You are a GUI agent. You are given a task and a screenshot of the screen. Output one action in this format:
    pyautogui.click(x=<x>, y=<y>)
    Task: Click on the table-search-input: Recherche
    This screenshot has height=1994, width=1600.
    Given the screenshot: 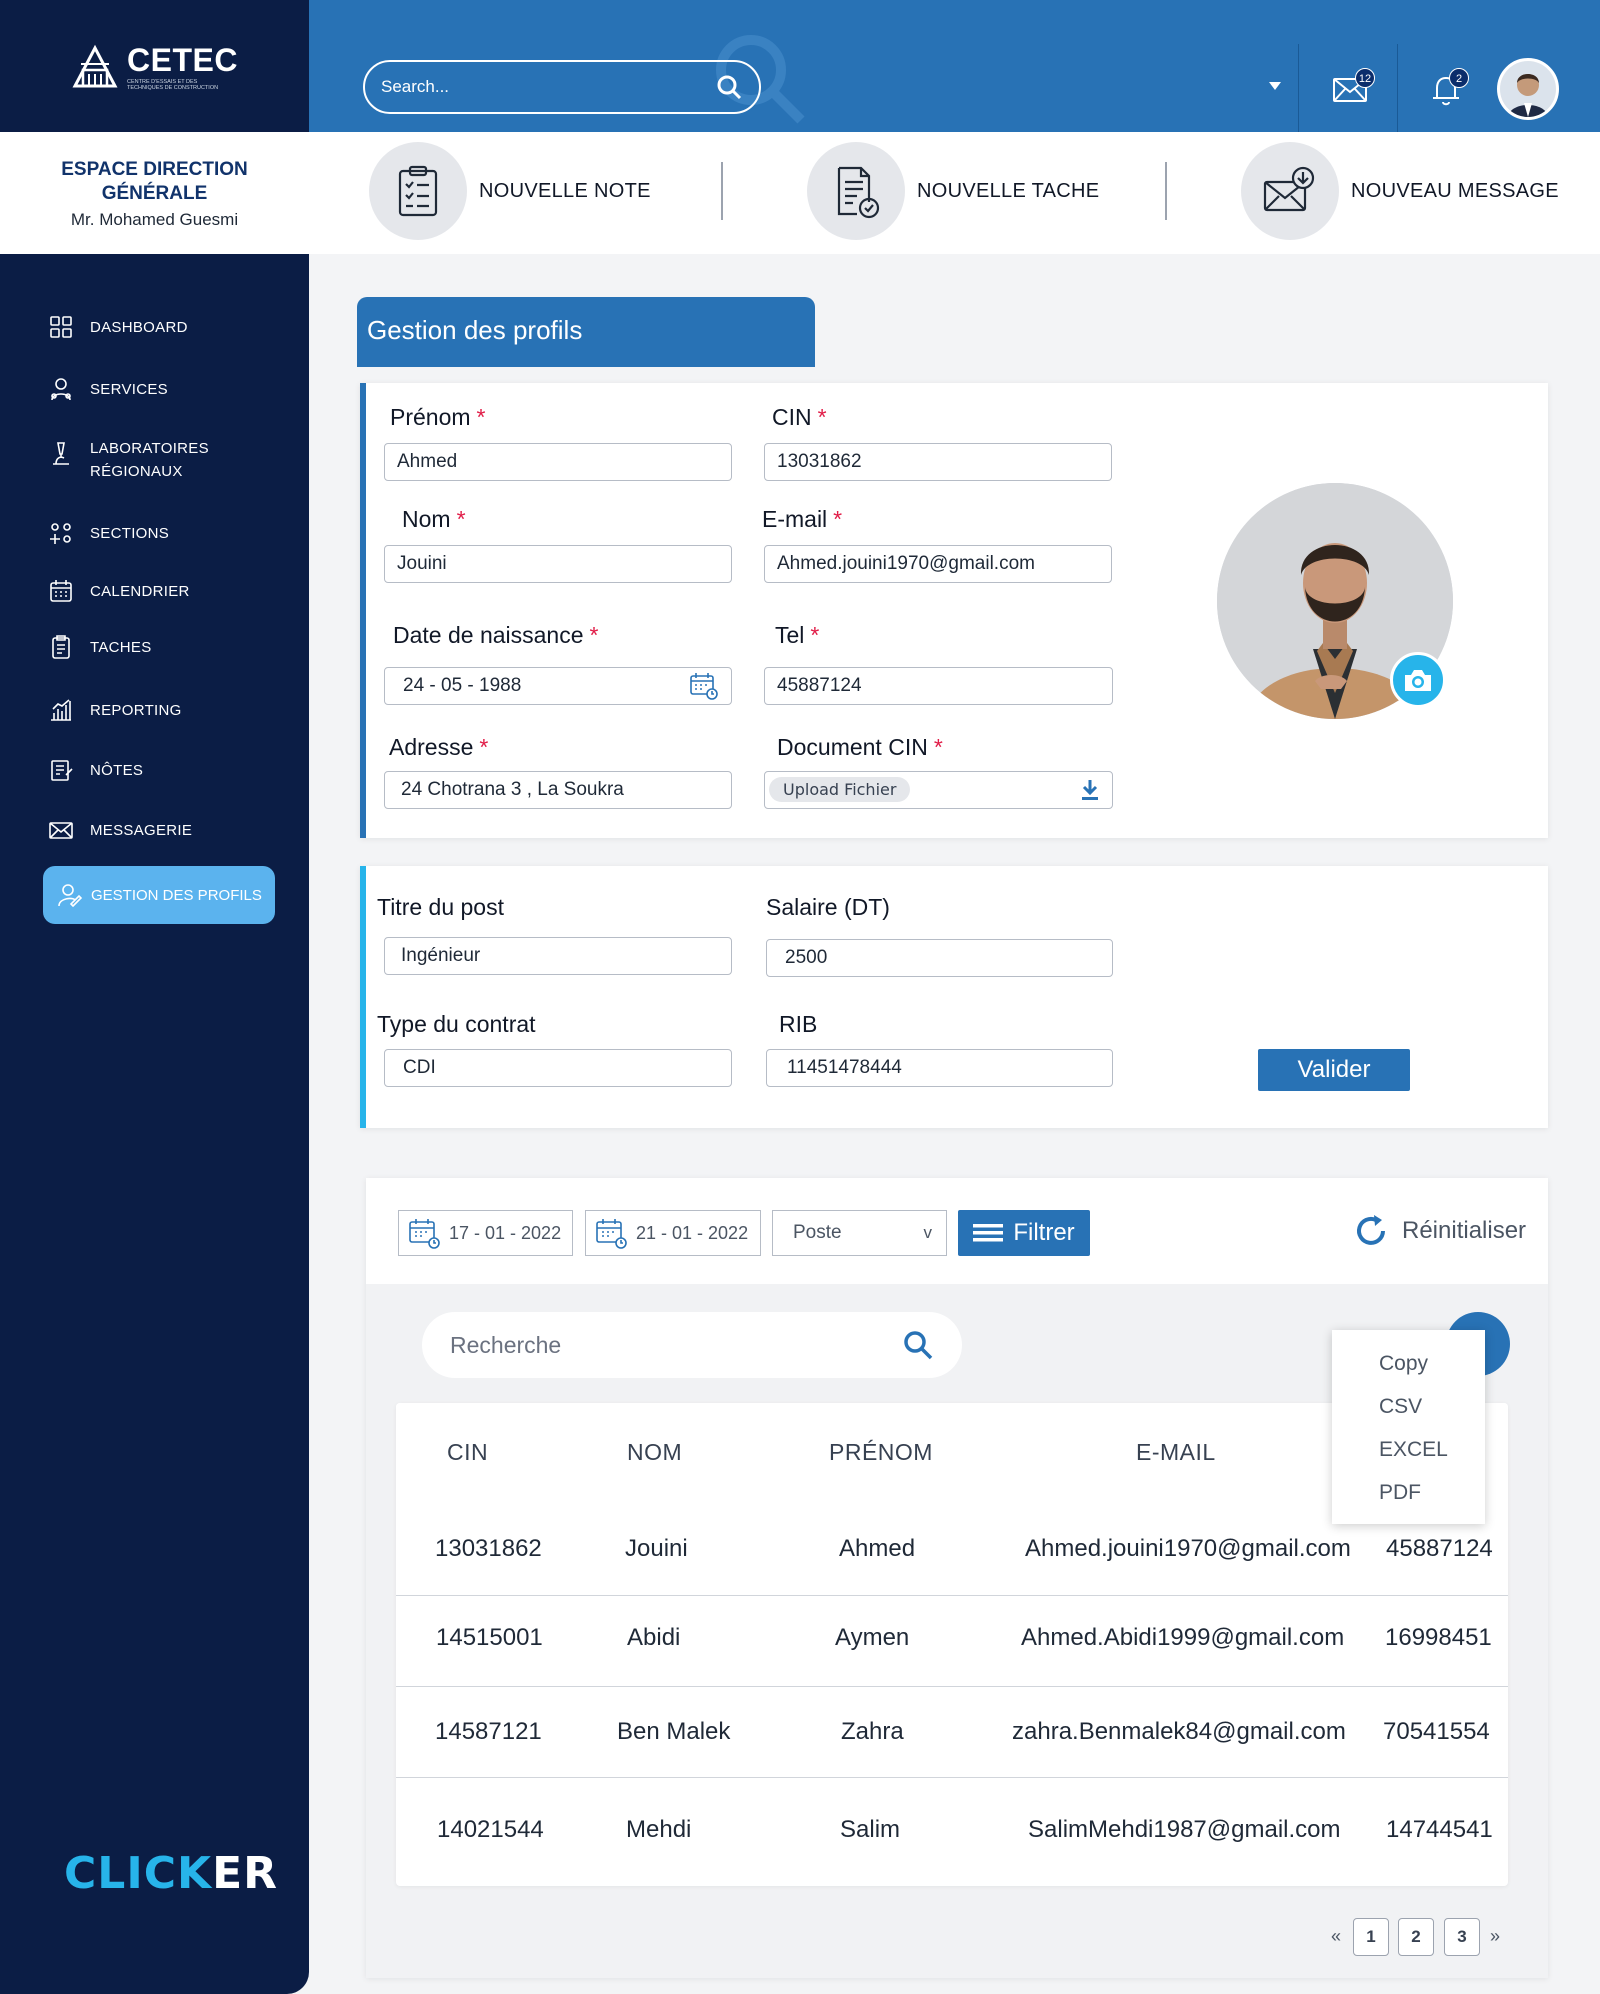 What is the action you would take?
    pyautogui.click(x=692, y=1345)
    